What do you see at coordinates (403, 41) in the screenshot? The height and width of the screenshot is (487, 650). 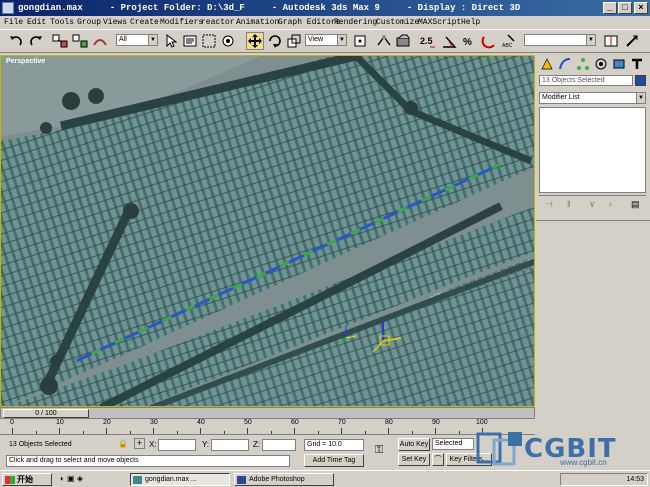 I see `keyboard-shortcut-override-icon` at bounding box center [403, 41].